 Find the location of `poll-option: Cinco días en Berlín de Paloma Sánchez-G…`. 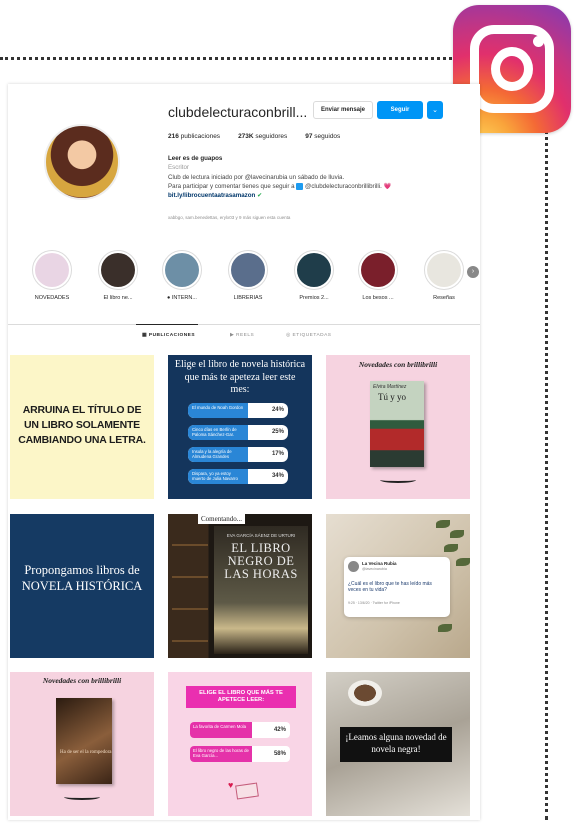

poll-option: Cinco días en Berlín de Paloma Sánchez-G… is located at coordinates (238, 432).